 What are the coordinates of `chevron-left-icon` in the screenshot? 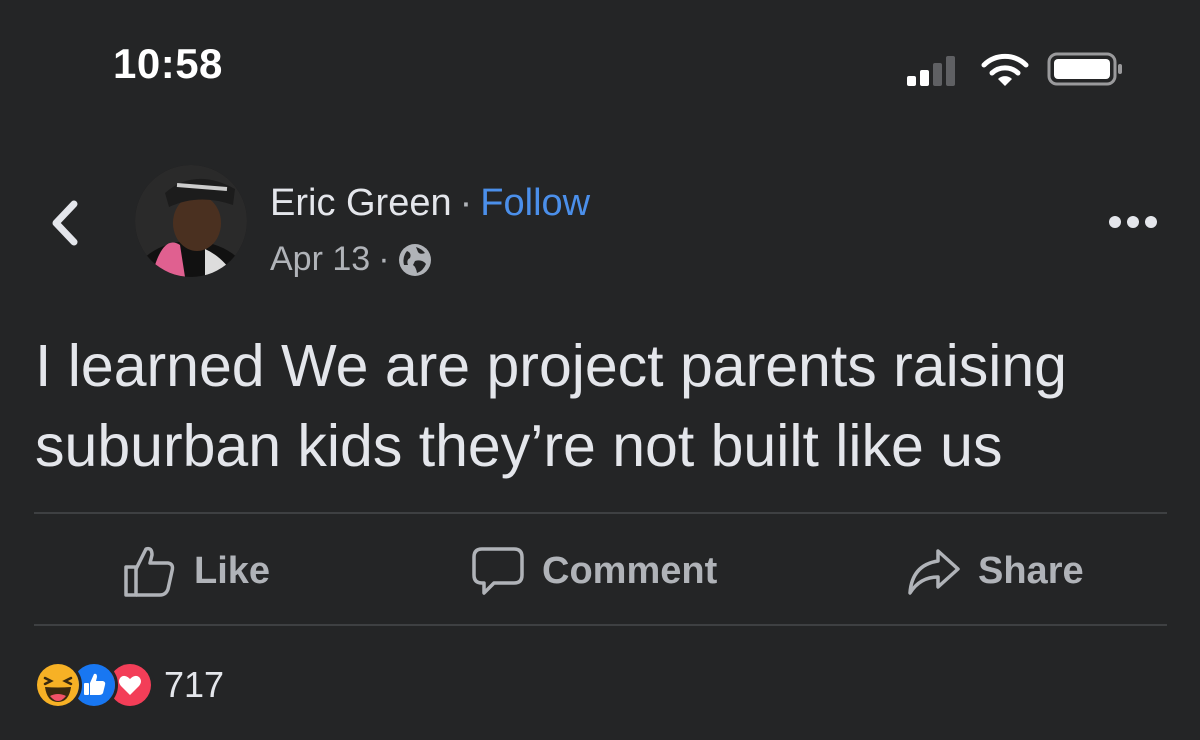 It's located at (65, 223).